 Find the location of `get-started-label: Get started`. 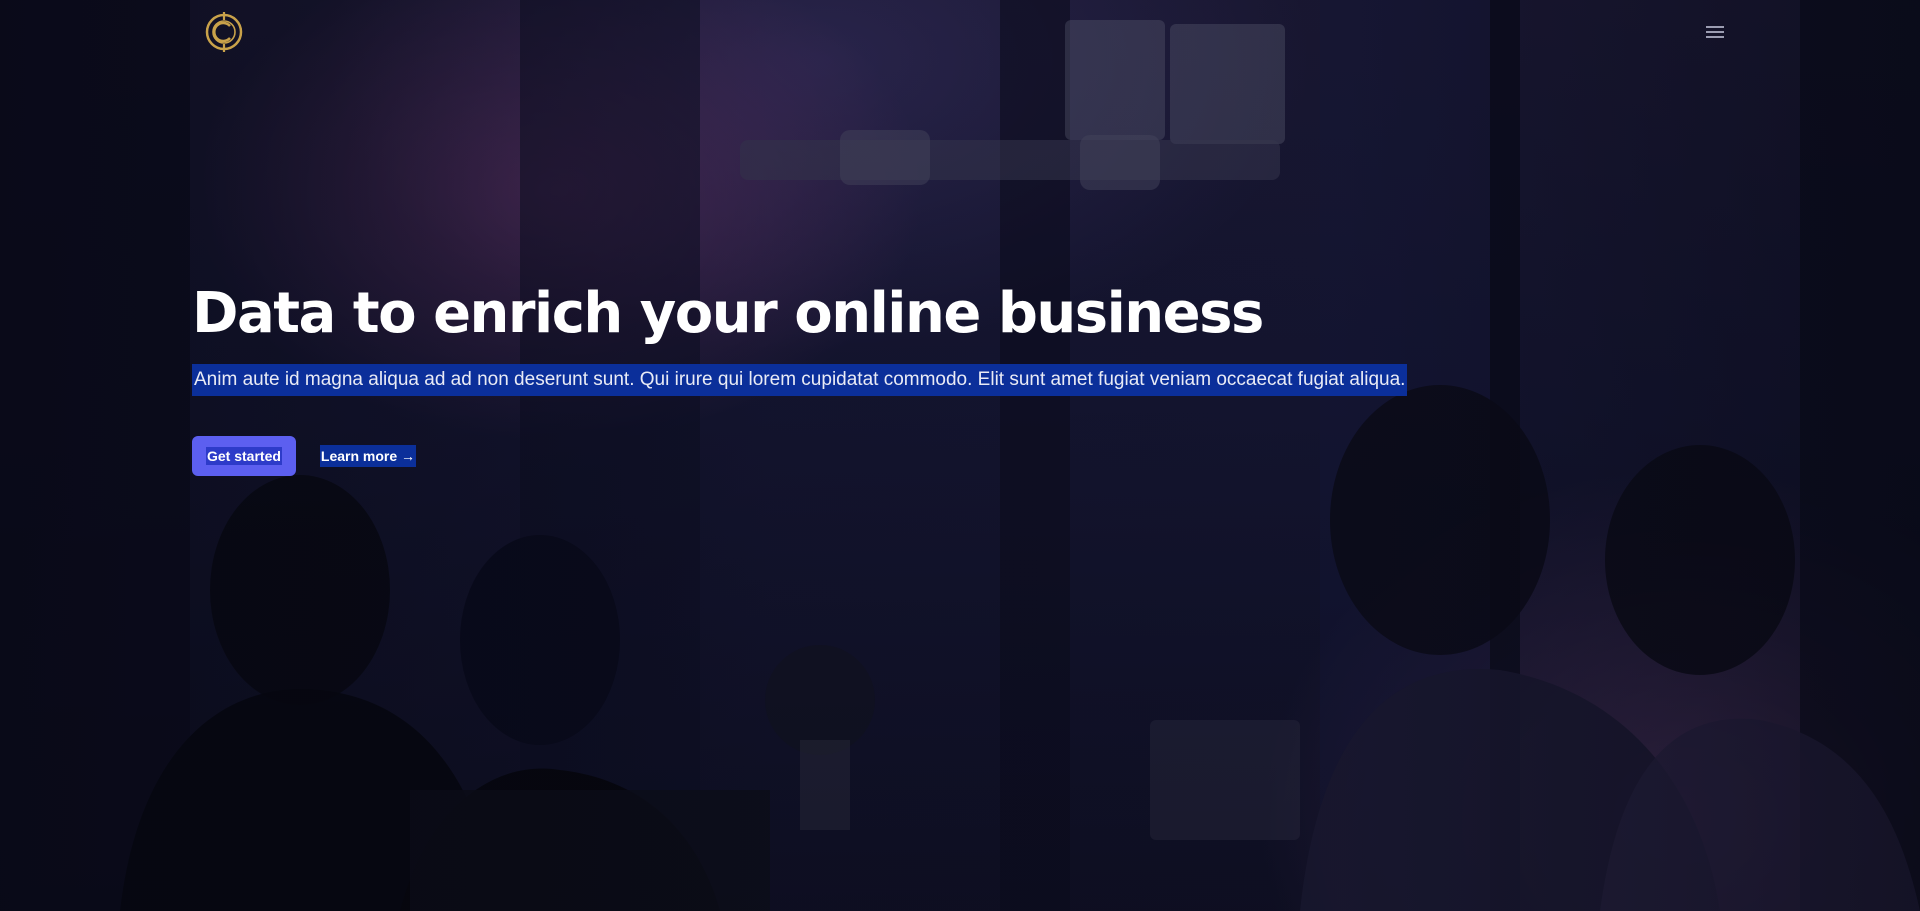

get-started-label: Get started is located at coordinates (244, 456).